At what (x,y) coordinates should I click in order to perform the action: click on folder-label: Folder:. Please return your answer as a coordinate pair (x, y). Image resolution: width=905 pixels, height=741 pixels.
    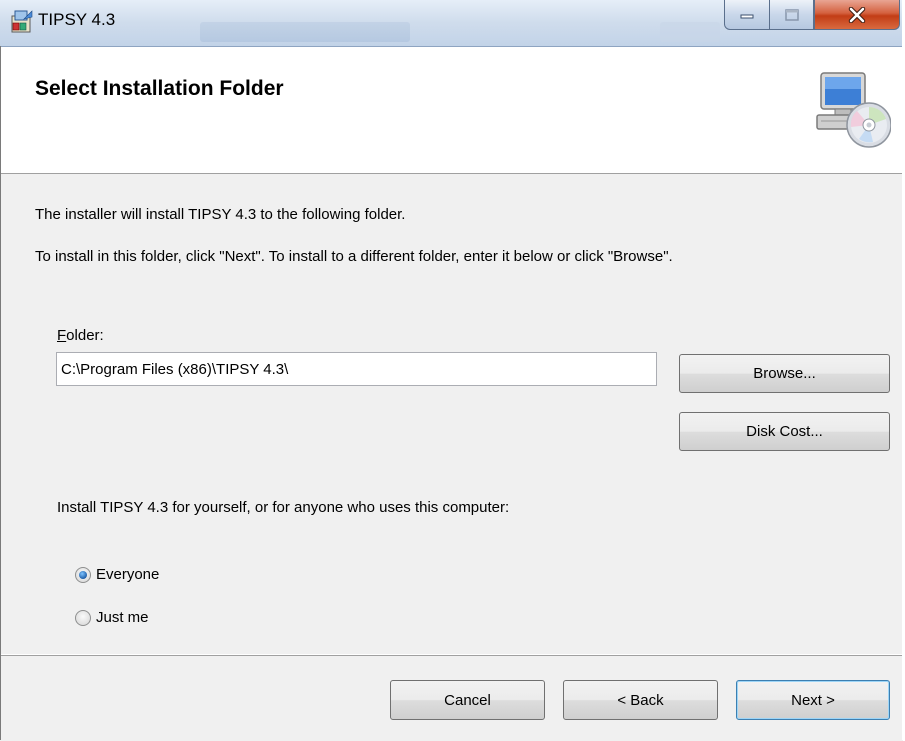
    Looking at the image, I should click on (80, 335).